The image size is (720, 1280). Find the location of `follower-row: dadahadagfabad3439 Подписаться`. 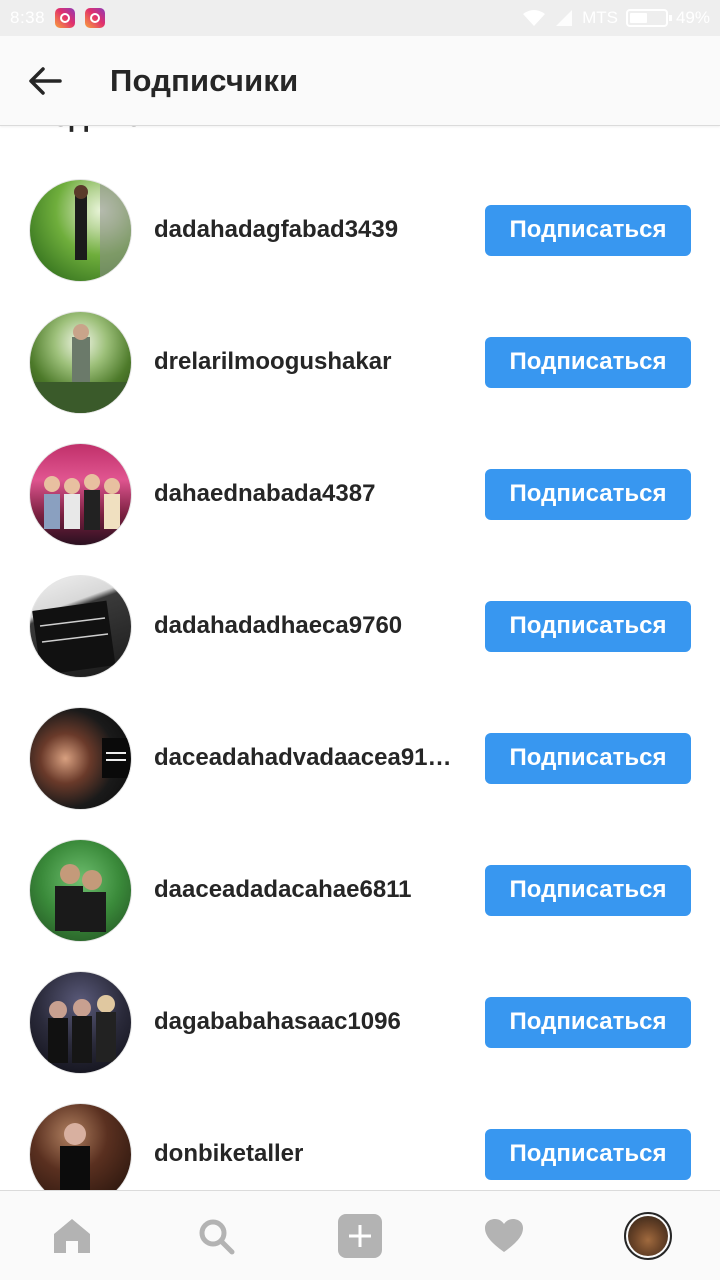

follower-row: dadahadagfabad3439 Подписаться is located at coordinates (360, 230).